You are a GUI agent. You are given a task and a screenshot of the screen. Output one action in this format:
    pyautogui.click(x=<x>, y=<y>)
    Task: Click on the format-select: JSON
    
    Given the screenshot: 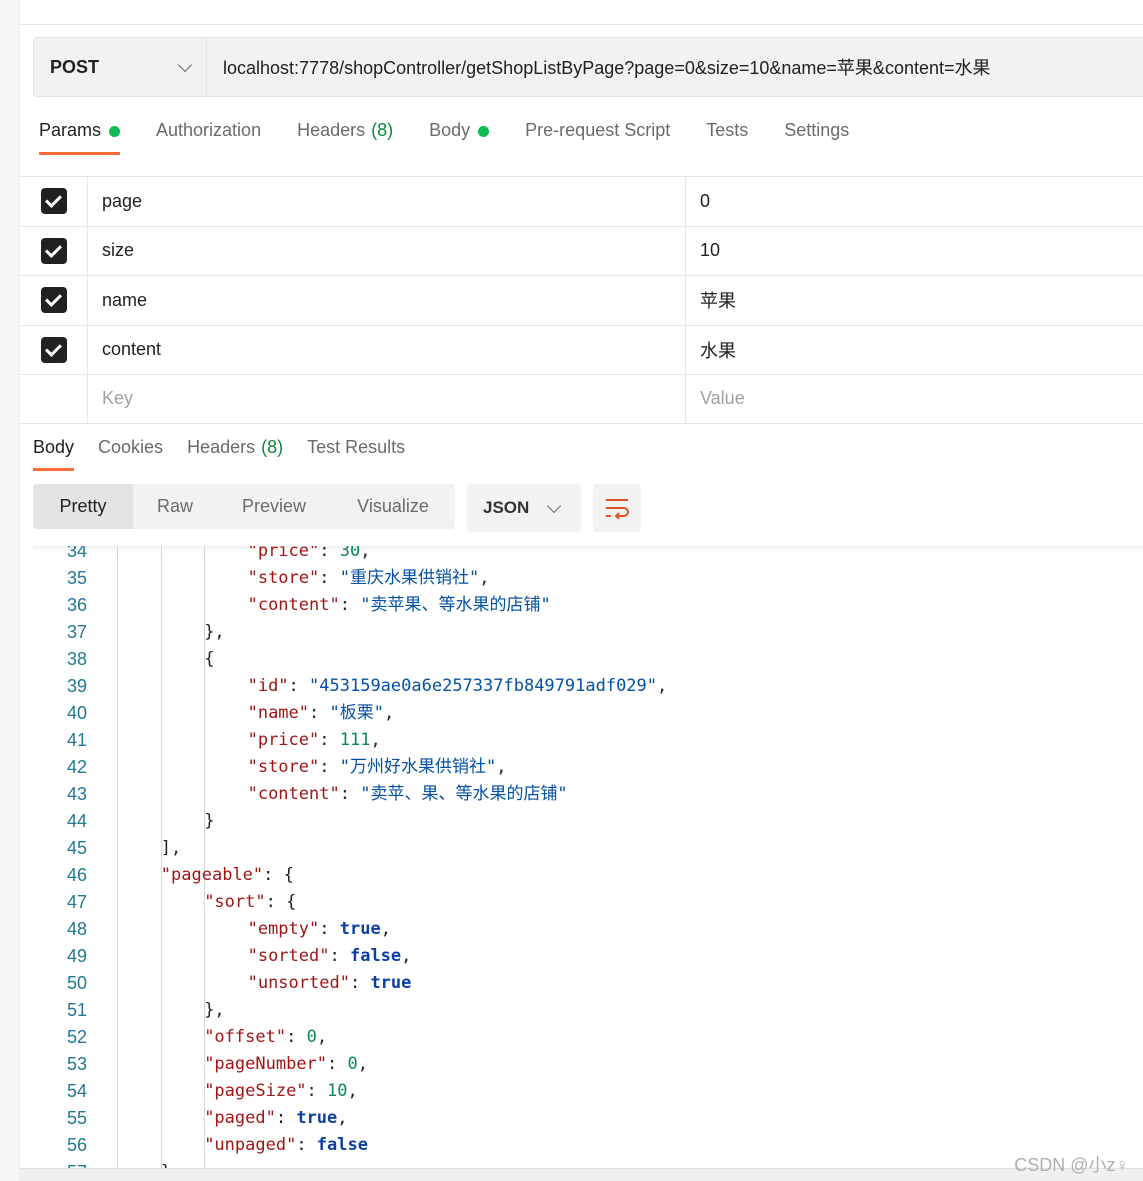 What is the action you would take?
    pyautogui.click(x=524, y=508)
    